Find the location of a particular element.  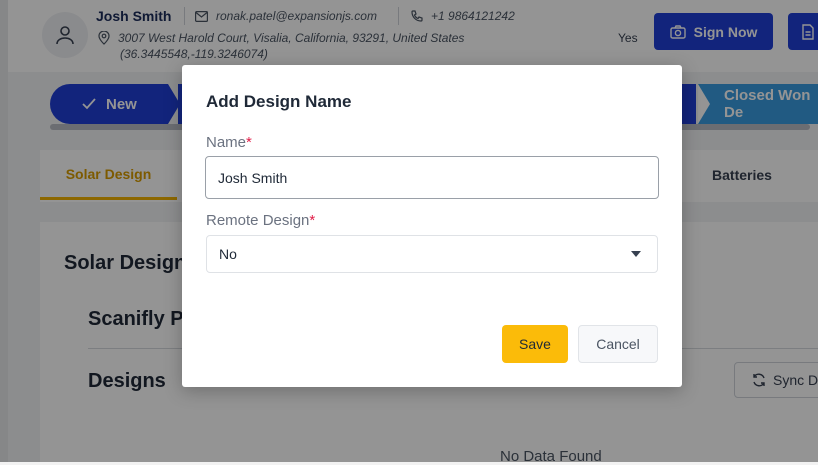

remote-label-text: Remote Design is located at coordinates (258, 220).